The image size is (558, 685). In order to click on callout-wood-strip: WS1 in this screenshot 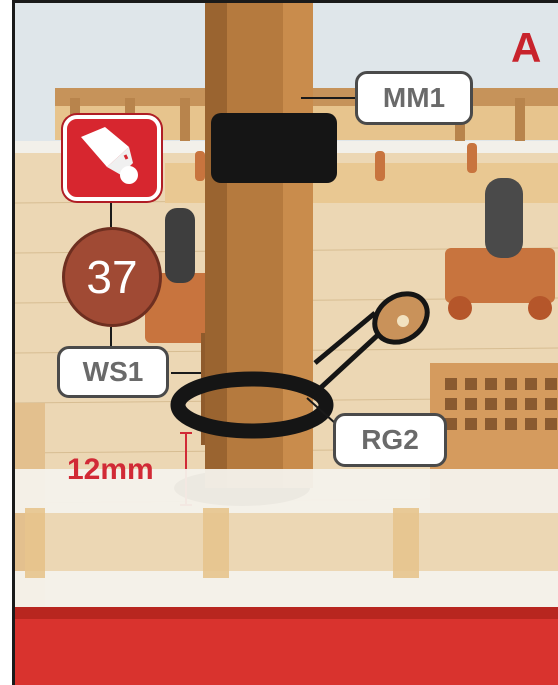, I will do `click(113, 372)`.